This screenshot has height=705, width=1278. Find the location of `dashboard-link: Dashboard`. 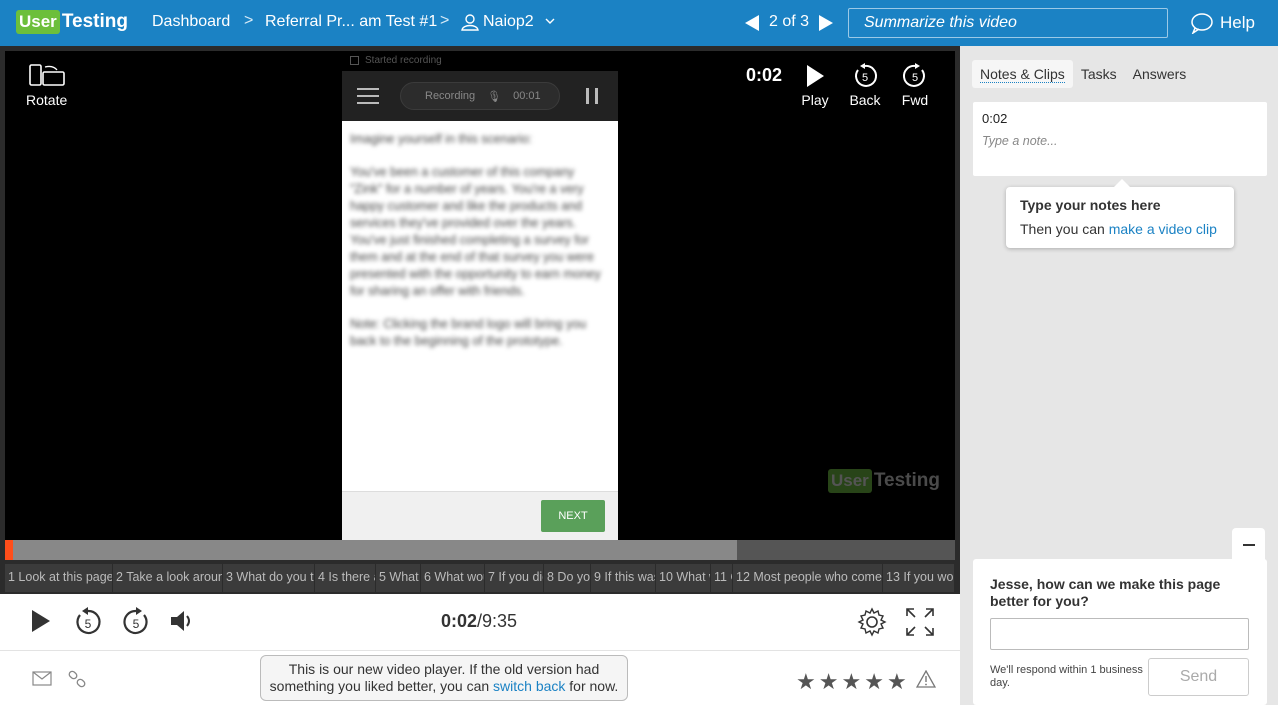

dashboard-link: Dashboard is located at coordinates (191, 22).